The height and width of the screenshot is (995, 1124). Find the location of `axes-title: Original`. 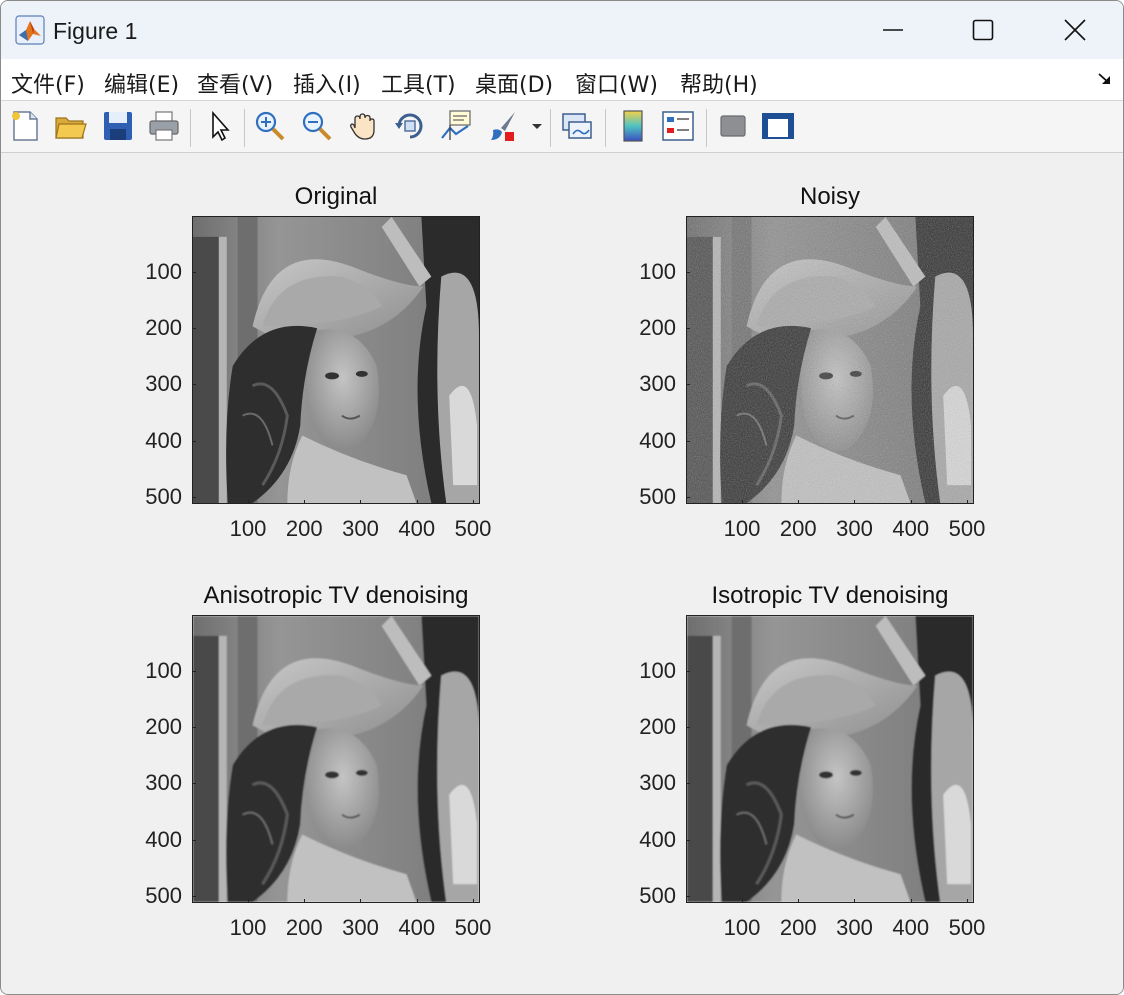

axes-title: Original is located at coordinates (336, 196).